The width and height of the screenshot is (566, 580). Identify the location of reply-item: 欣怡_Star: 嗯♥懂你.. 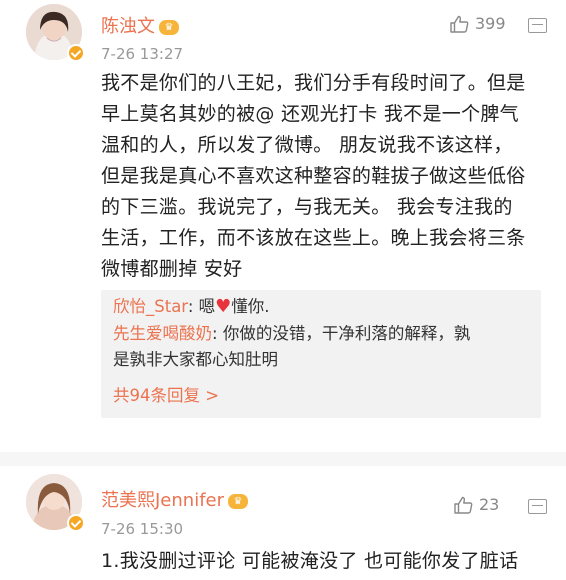
(191, 307).